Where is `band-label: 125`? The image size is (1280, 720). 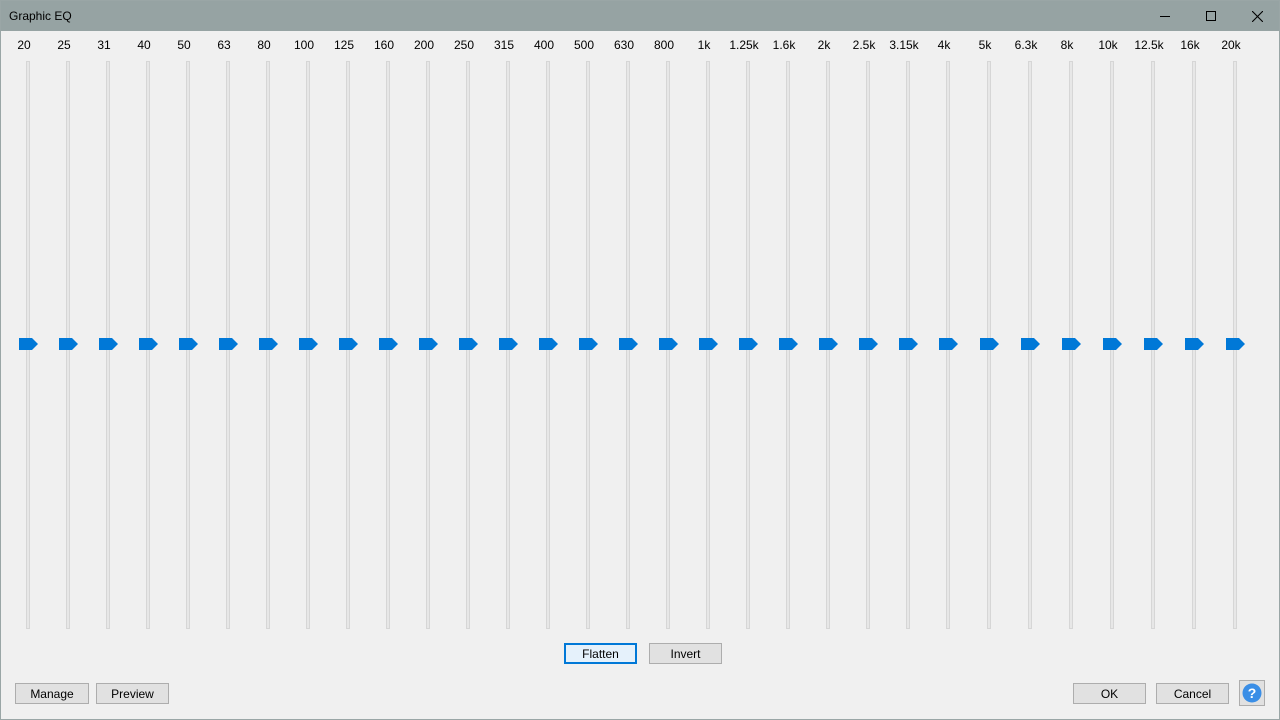
band-label: 125 is located at coordinates (344, 45).